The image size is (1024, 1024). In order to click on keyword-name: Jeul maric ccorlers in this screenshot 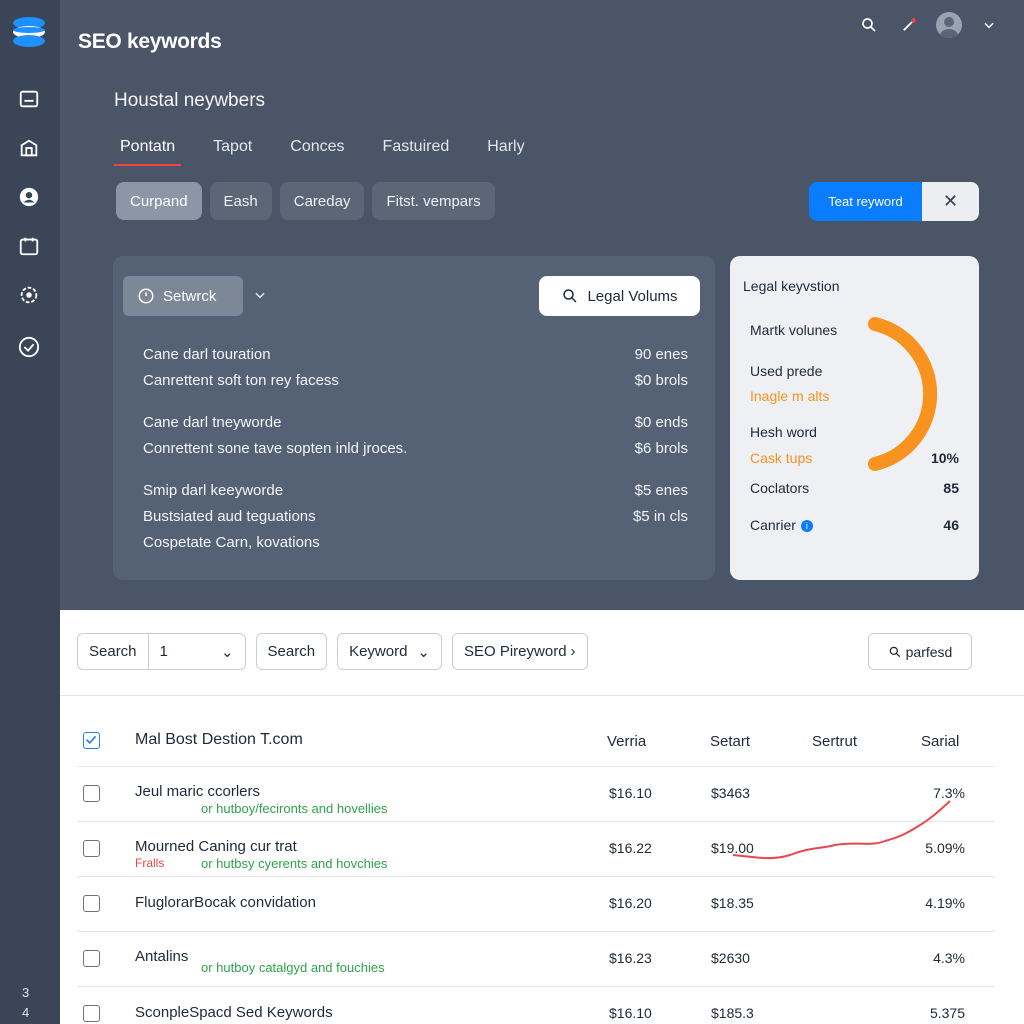, I will do `click(198, 791)`.